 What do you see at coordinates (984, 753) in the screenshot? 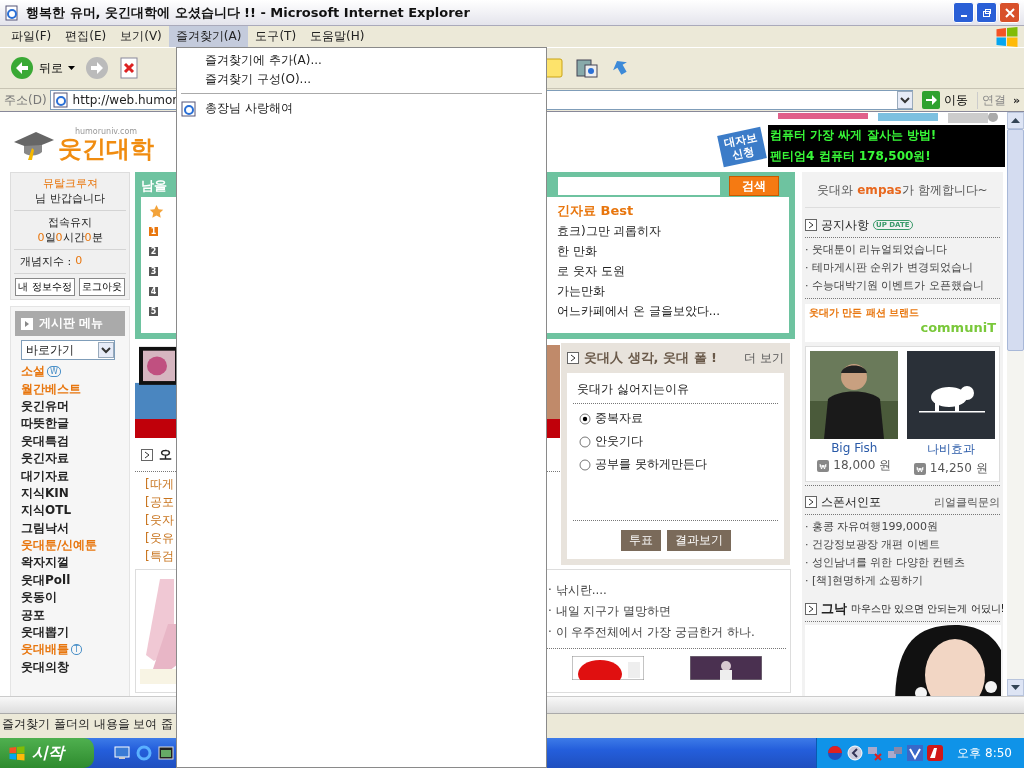
I see `clock: 오후 8:50` at bounding box center [984, 753].